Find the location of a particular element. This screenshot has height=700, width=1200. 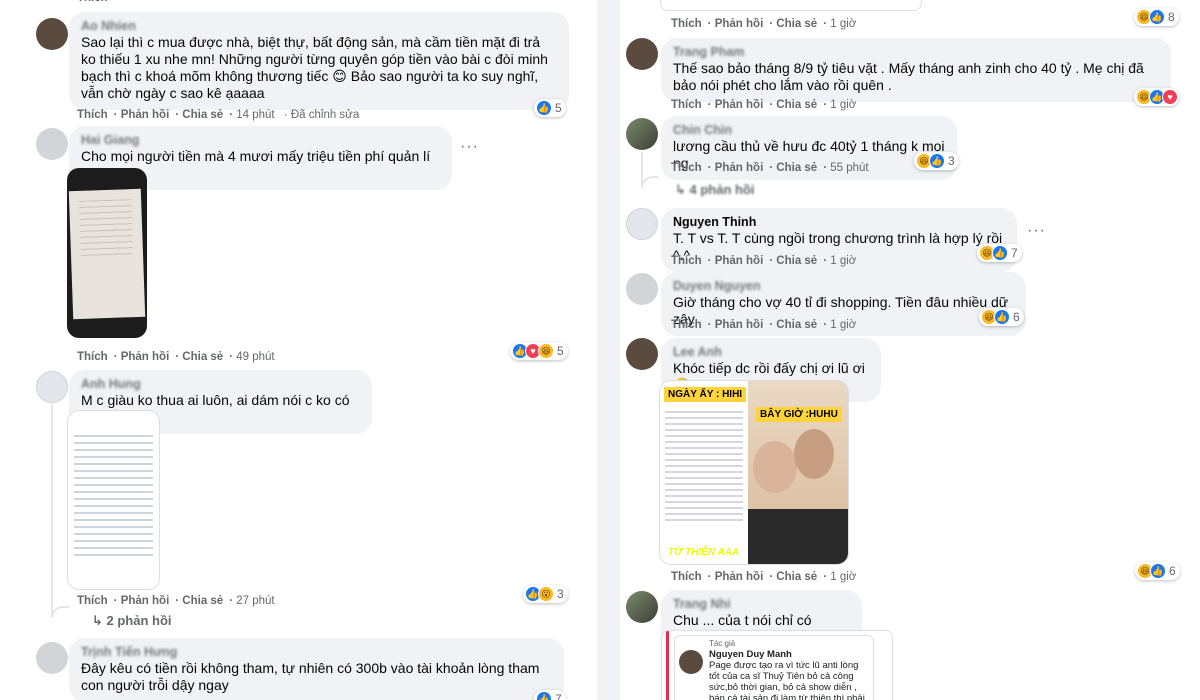

reaction-summary: 👍 5 is located at coordinates (550, 108).